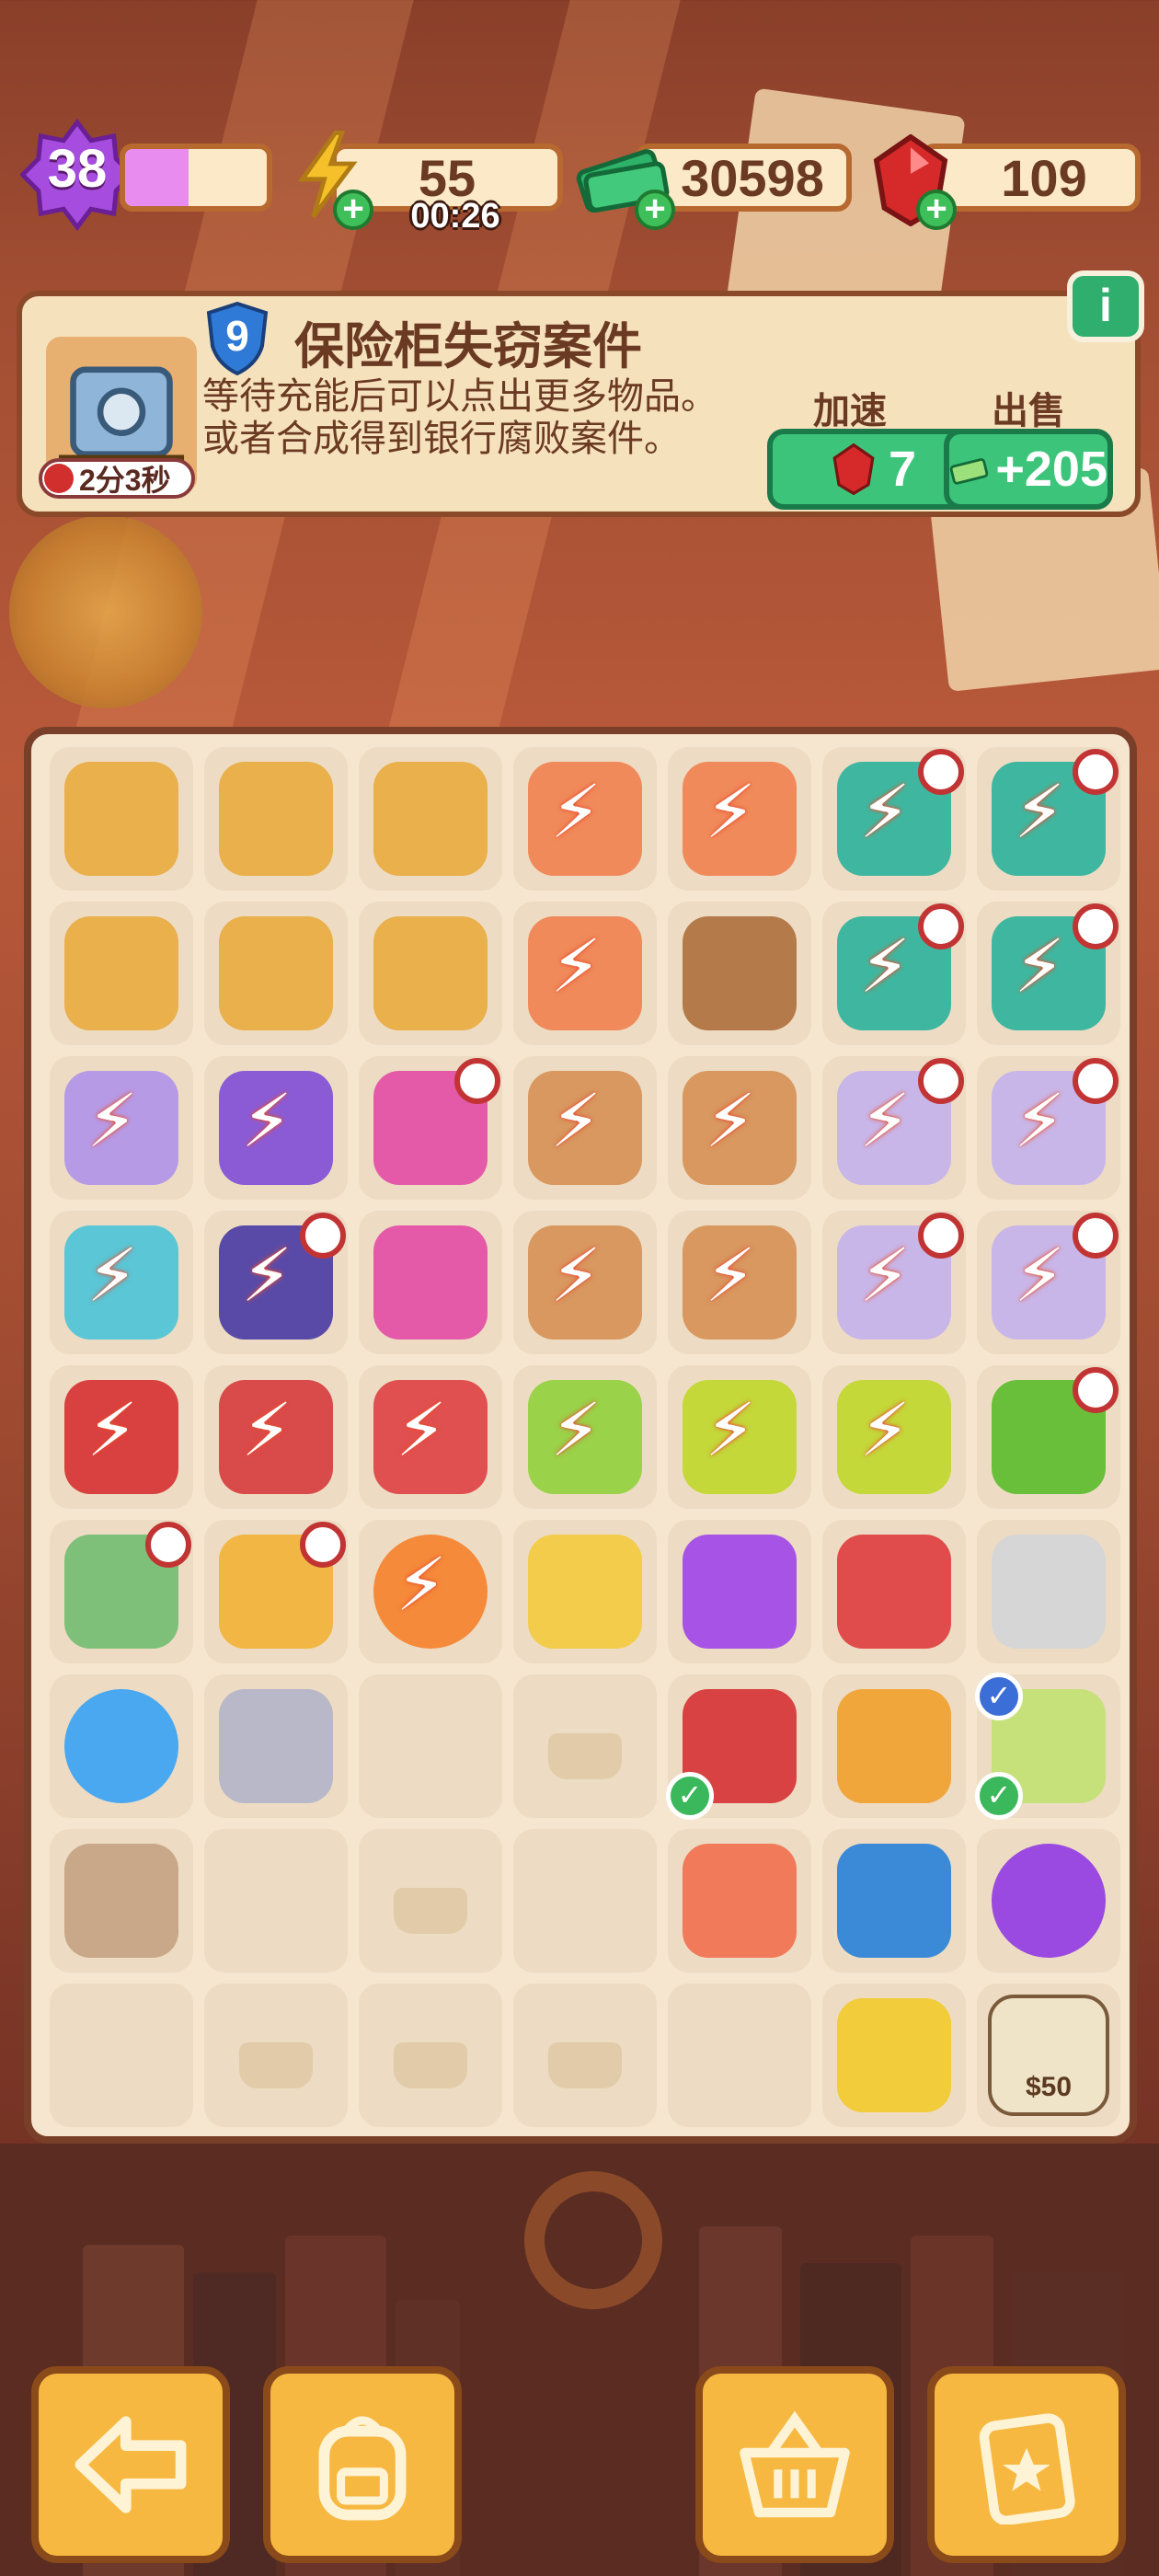 The width and height of the screenshot is (1159, 2576). I want to click on wanted-poster-icon: $50, so click(1048, 2055).